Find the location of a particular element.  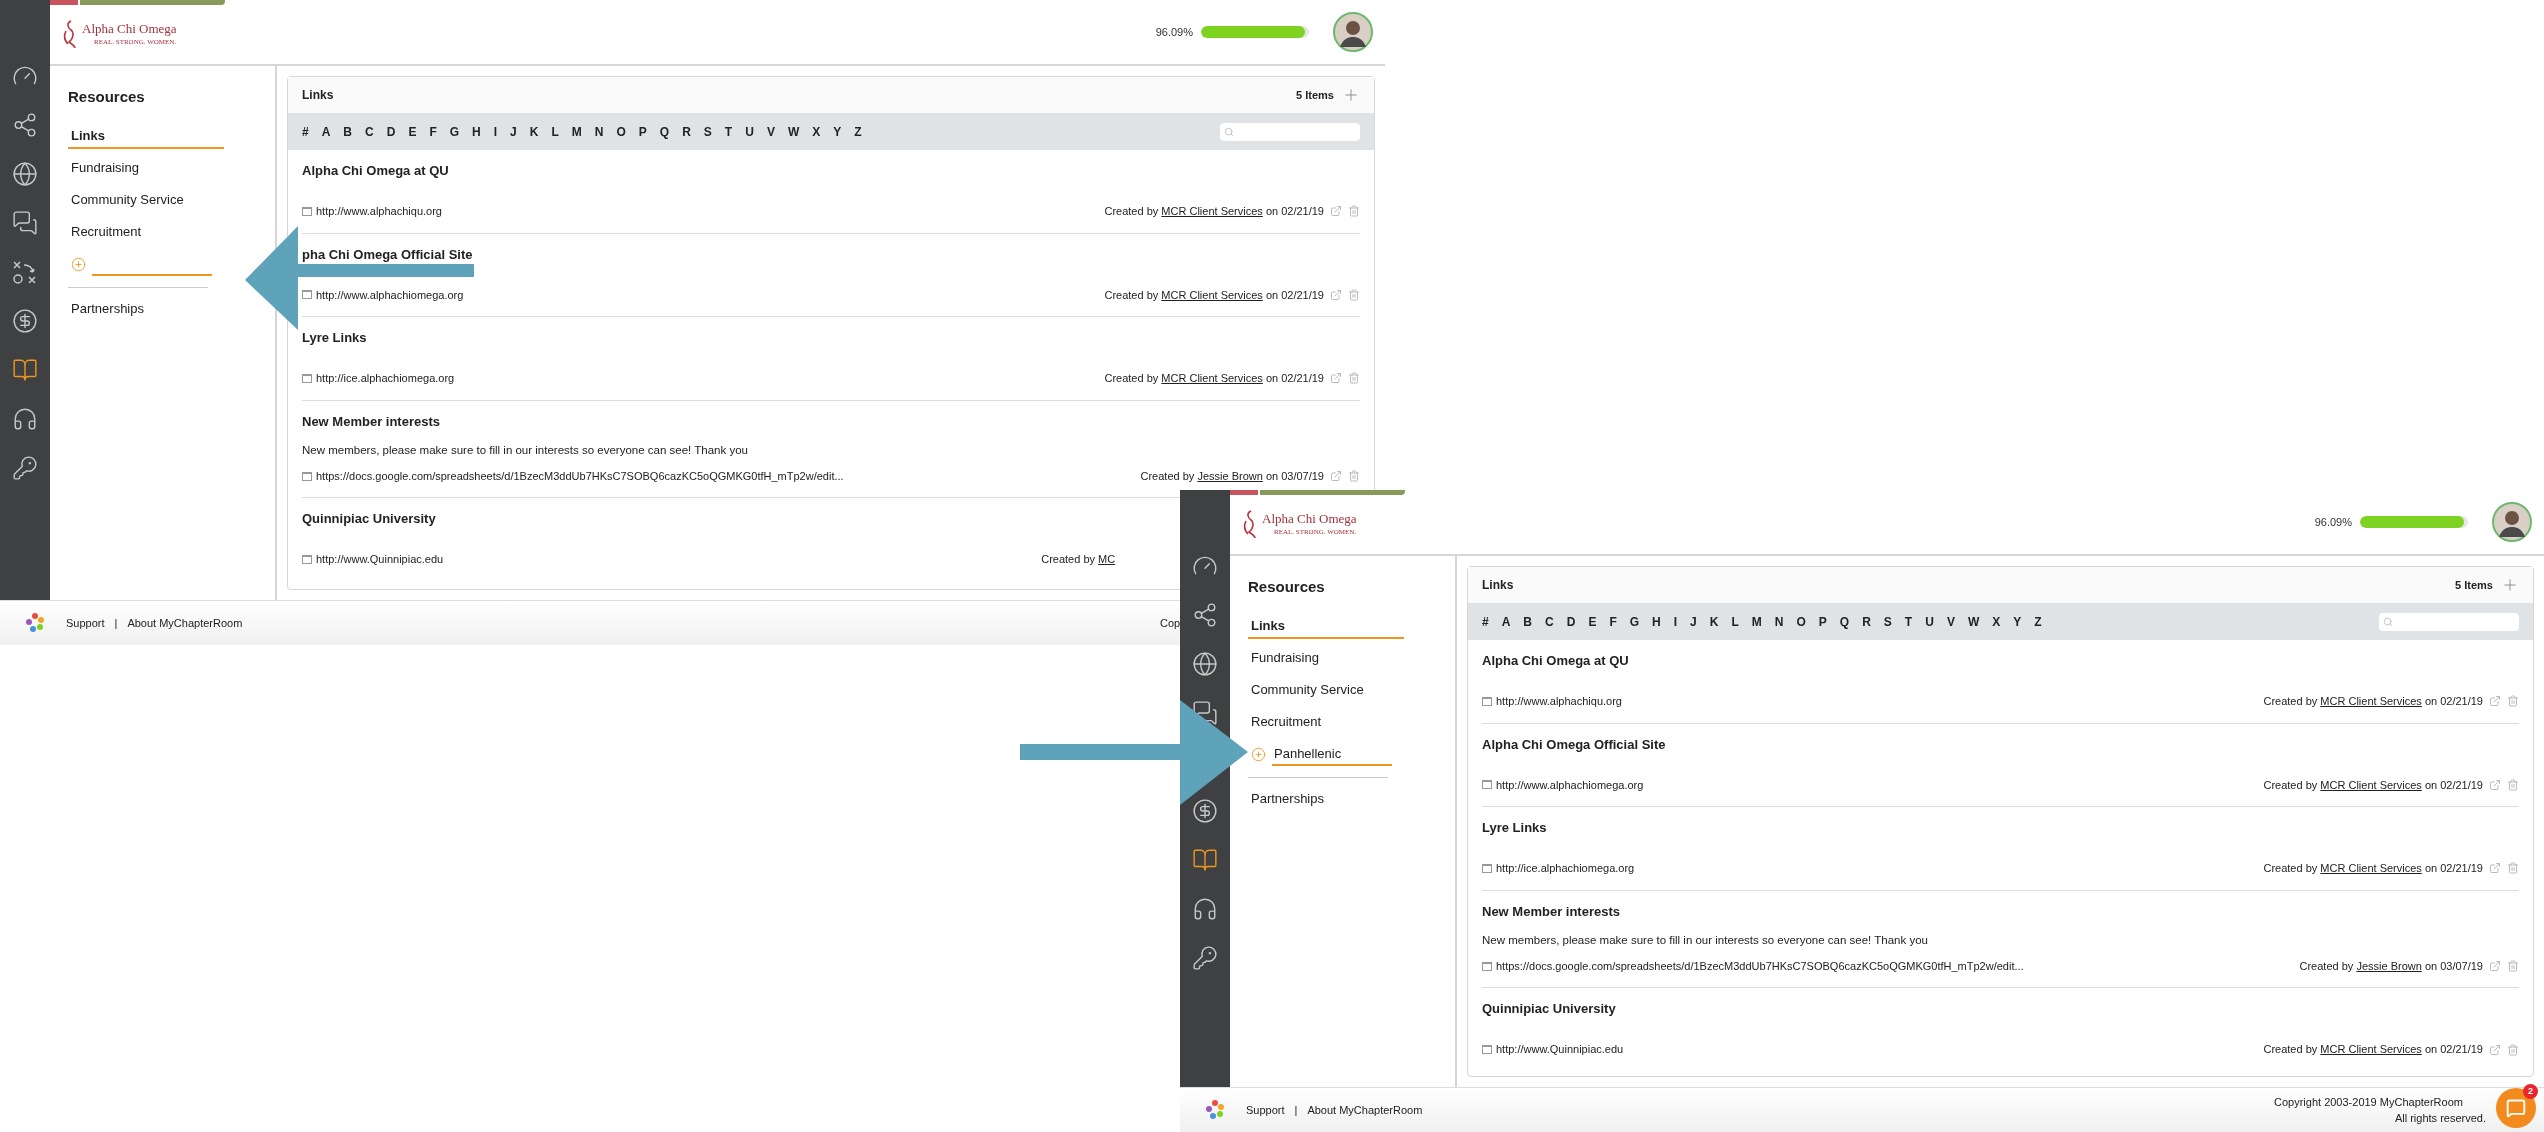

letter-filter: P is located at coordinates (642, 131).